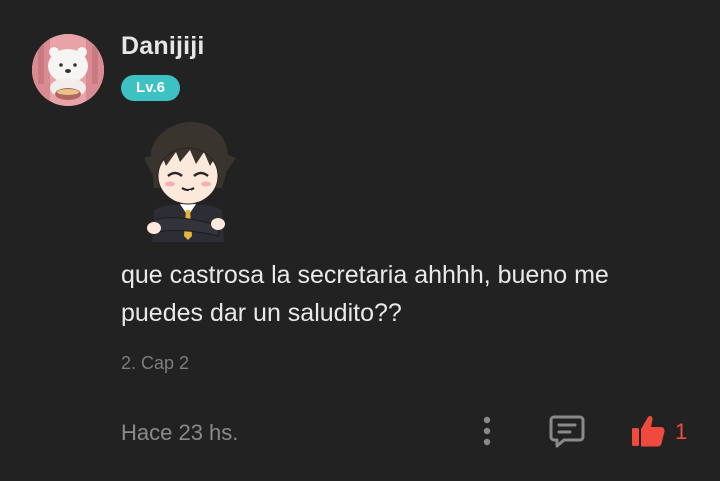 This screenshot has width=720, height=481. I want to click on reply-button, so click(567, 431).